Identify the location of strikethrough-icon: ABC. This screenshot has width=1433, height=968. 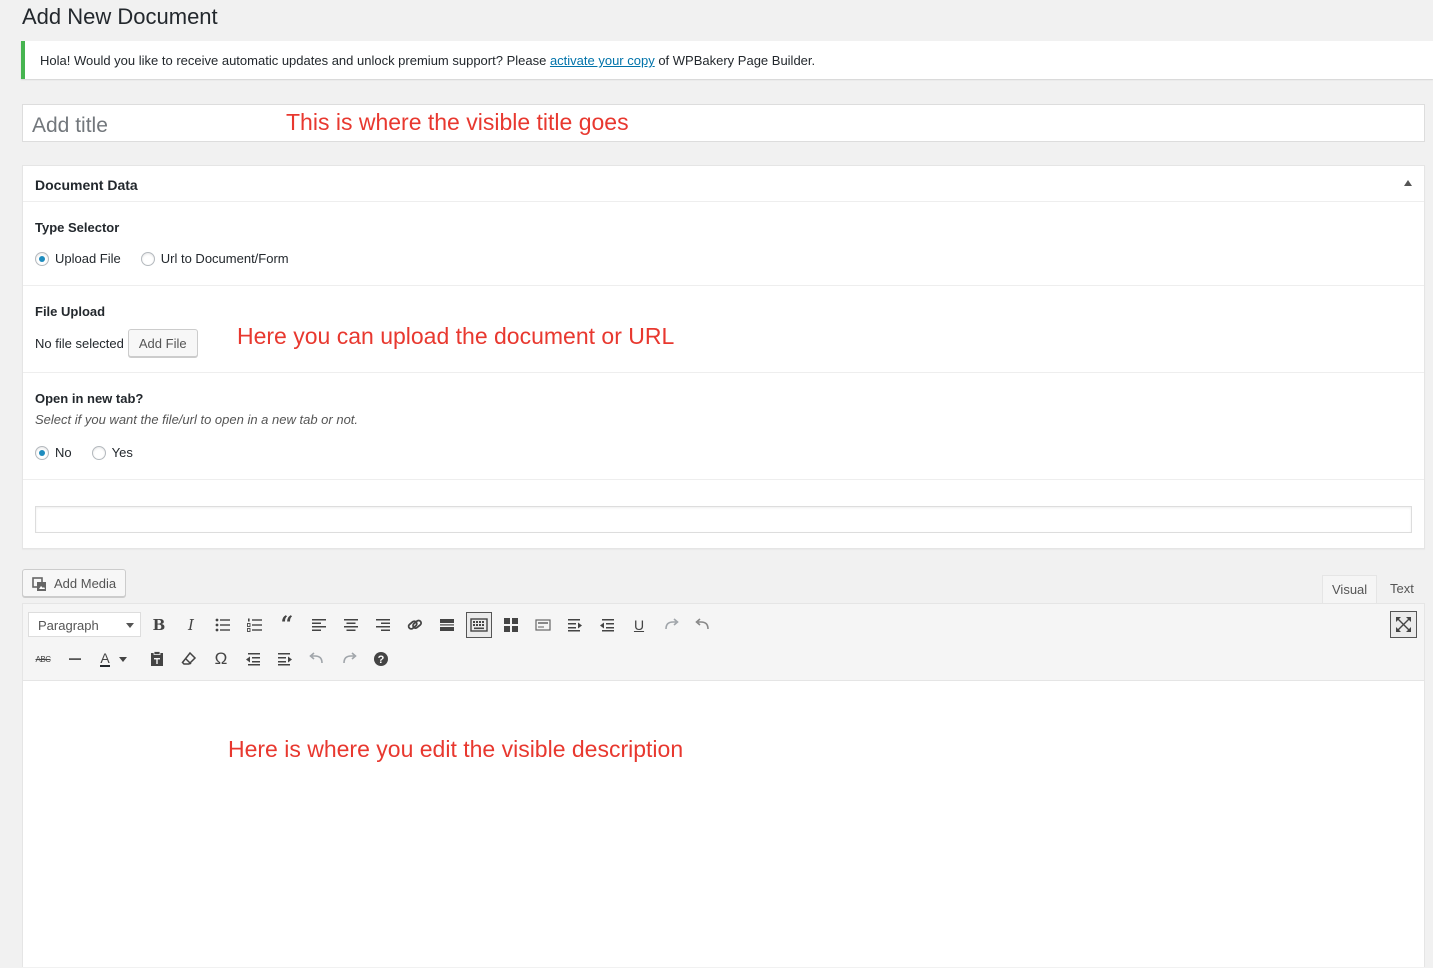
(43, 659).